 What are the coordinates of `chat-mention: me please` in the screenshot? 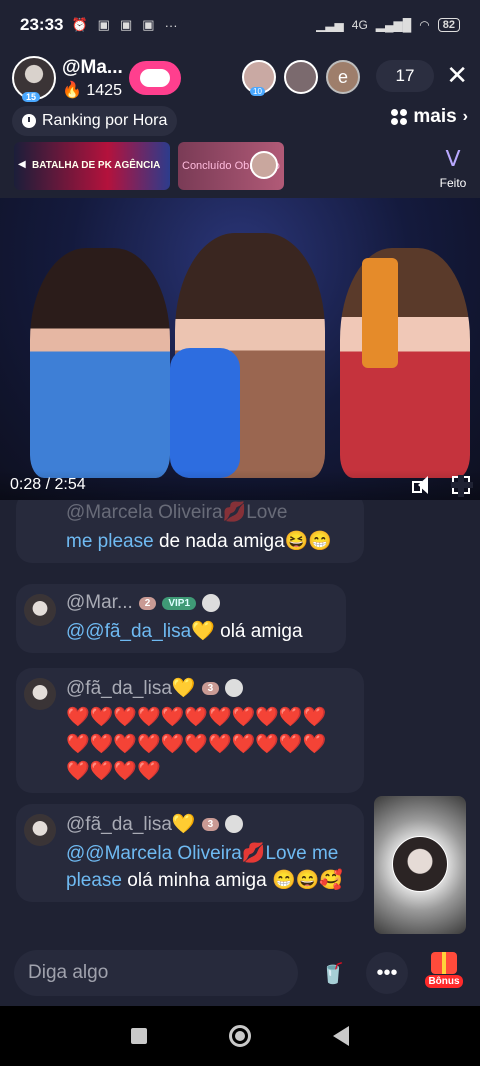 It's located at (110, 541).